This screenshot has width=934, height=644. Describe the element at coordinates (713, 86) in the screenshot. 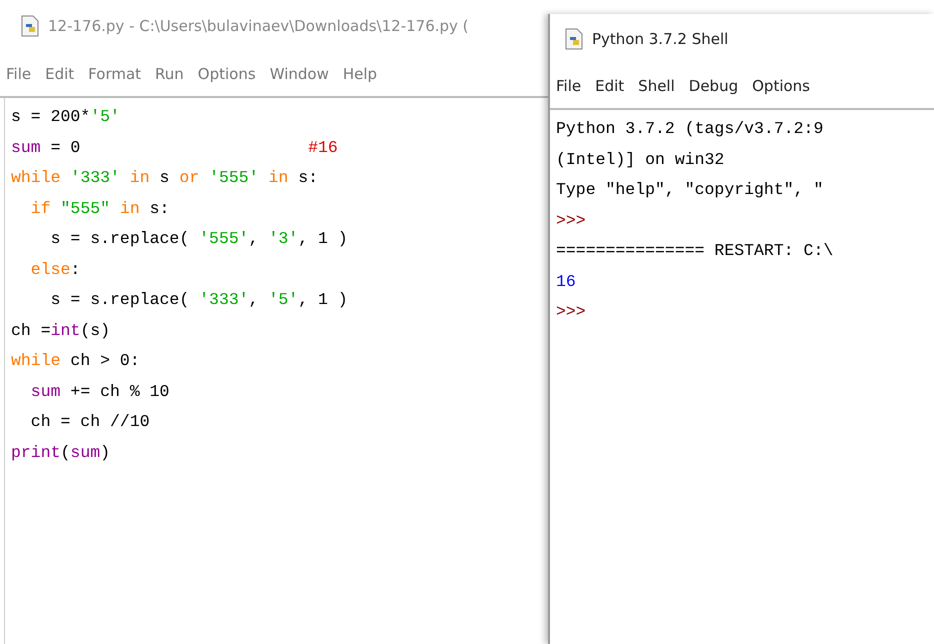

I see `menu-item: Debug` at that location.